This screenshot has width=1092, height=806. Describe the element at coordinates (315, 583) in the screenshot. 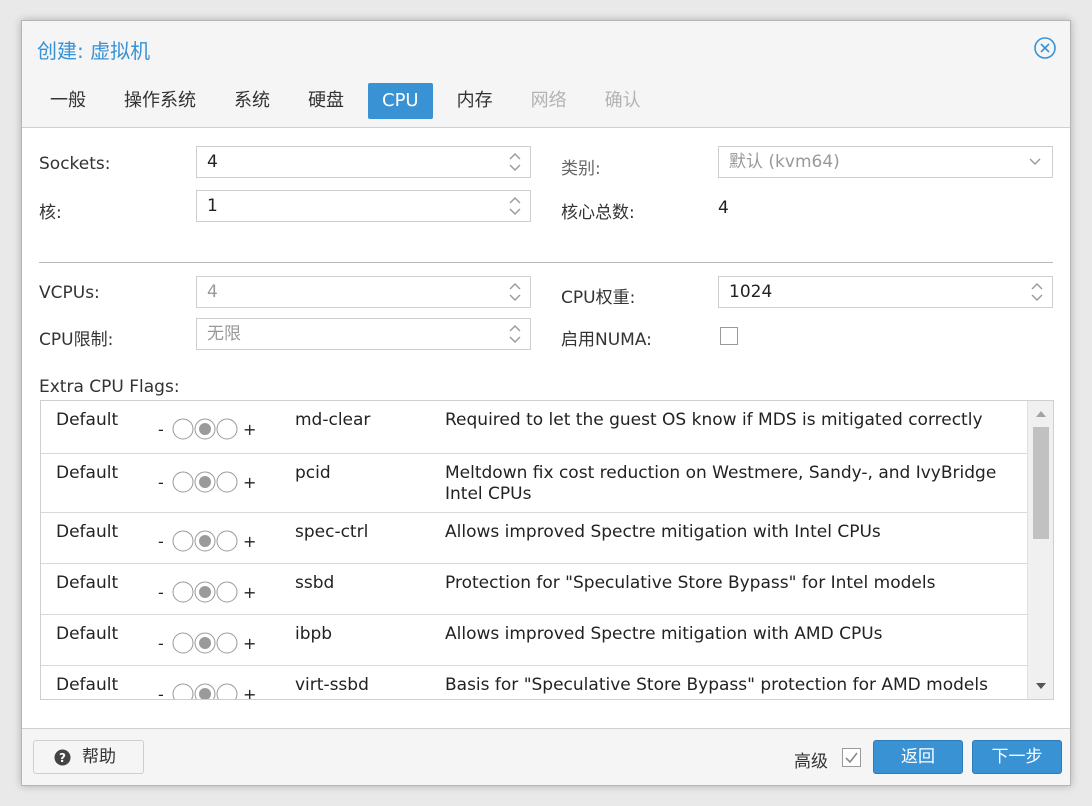

I see `flag-name: ssbd` at that location.